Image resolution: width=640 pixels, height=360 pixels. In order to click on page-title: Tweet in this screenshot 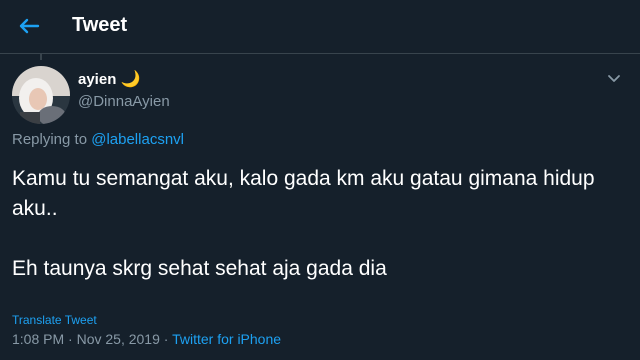, I will do `click(100, 25)`.